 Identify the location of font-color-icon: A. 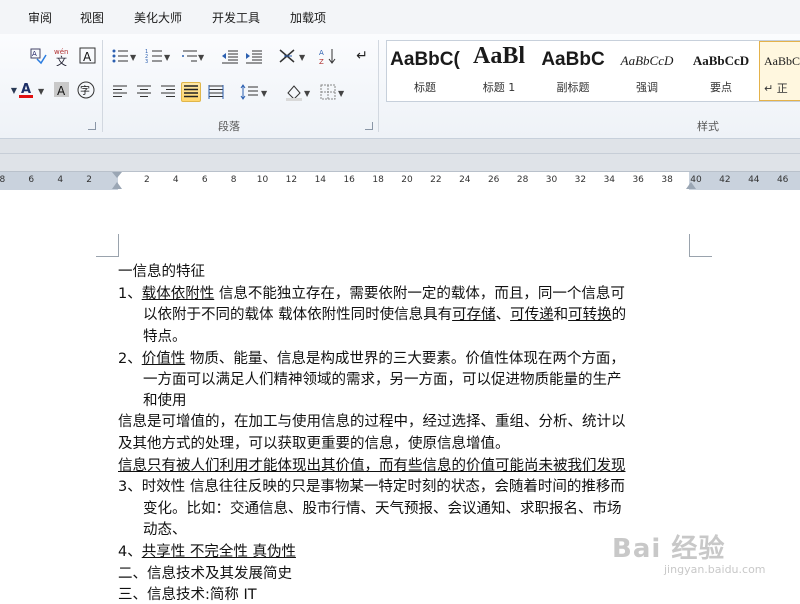
(26, 90).